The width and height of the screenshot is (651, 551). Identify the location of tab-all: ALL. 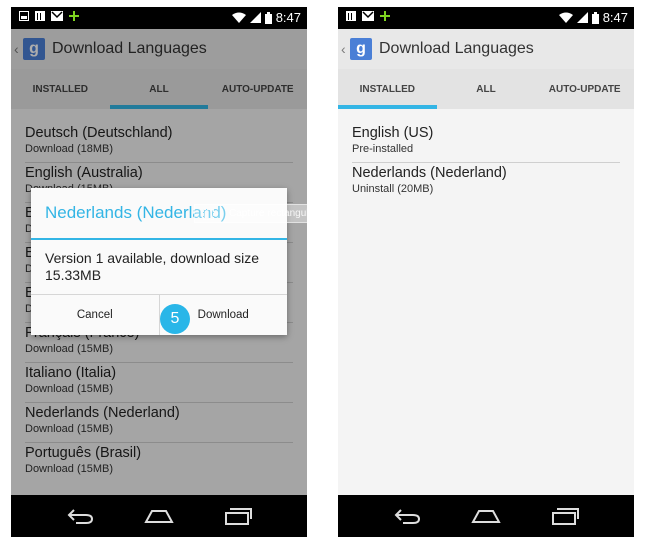
(486, 89).